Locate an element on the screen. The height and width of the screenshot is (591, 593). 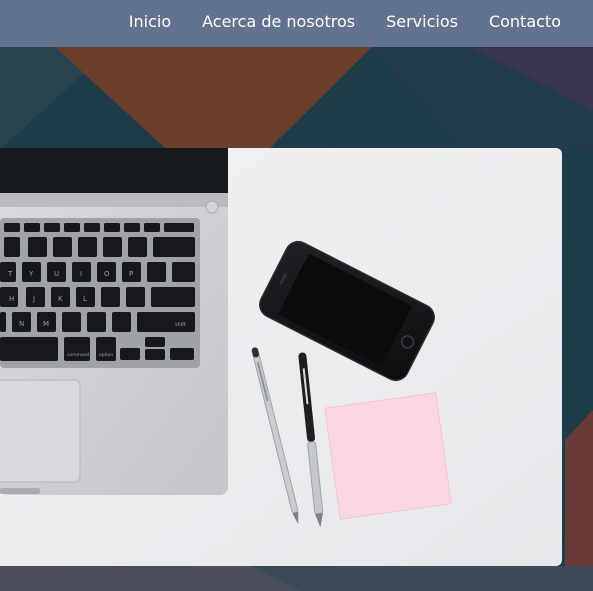
key-legend: L is located at coordinates (85, 299).